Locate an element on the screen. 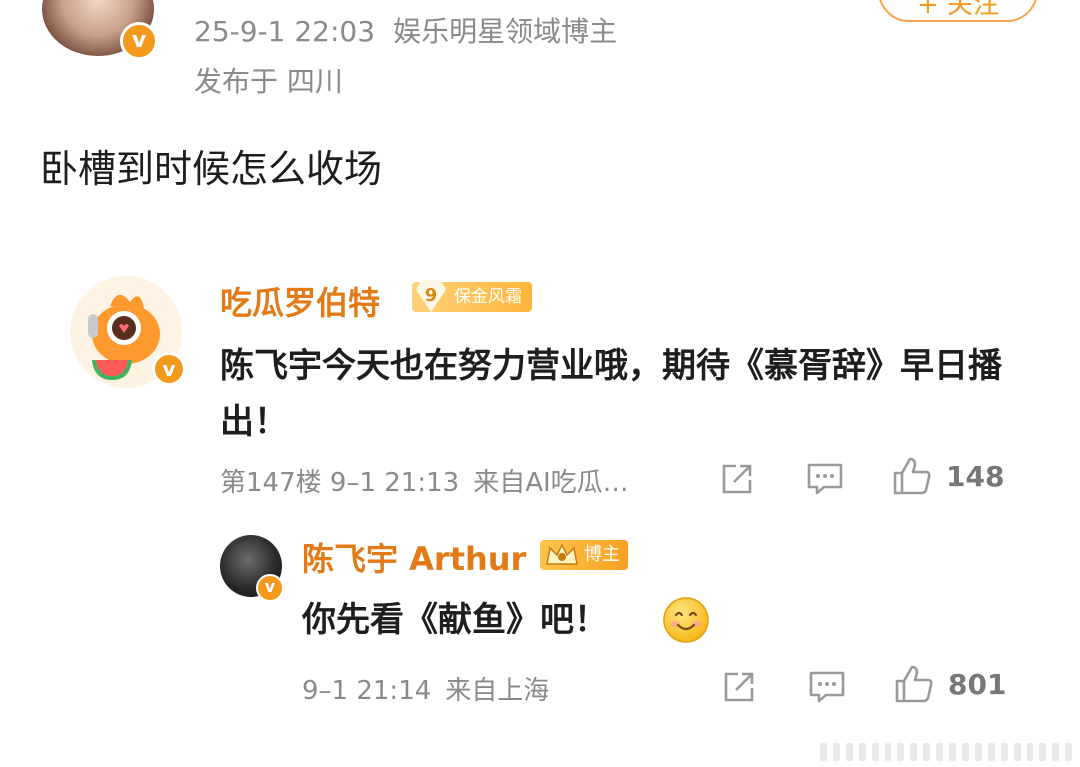 This screenshot has width=1080, height=767. reply-text: 你先看《献鱼》吧！ is located at coordinates (455, 620).